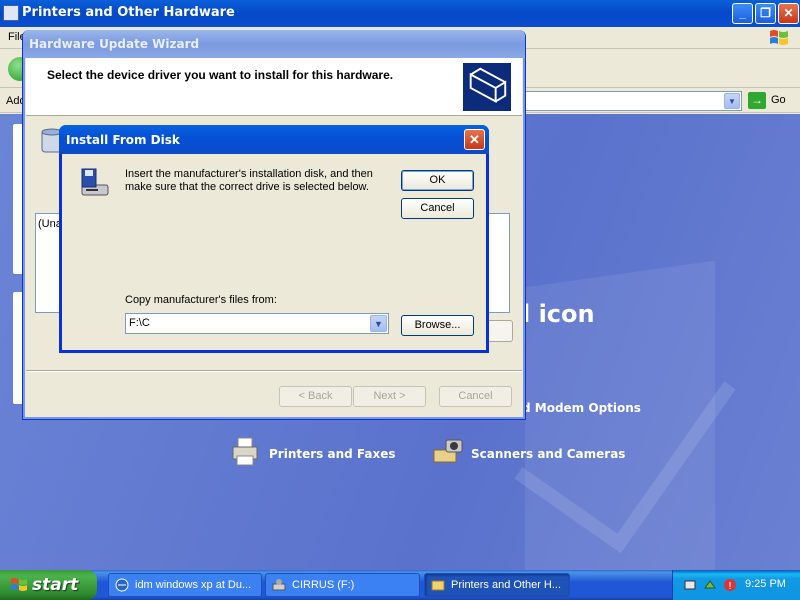  What do you see at coordinates (95, 182) in the screenshot?
I see `install-disk-icon` at bounding box center [95, 182].